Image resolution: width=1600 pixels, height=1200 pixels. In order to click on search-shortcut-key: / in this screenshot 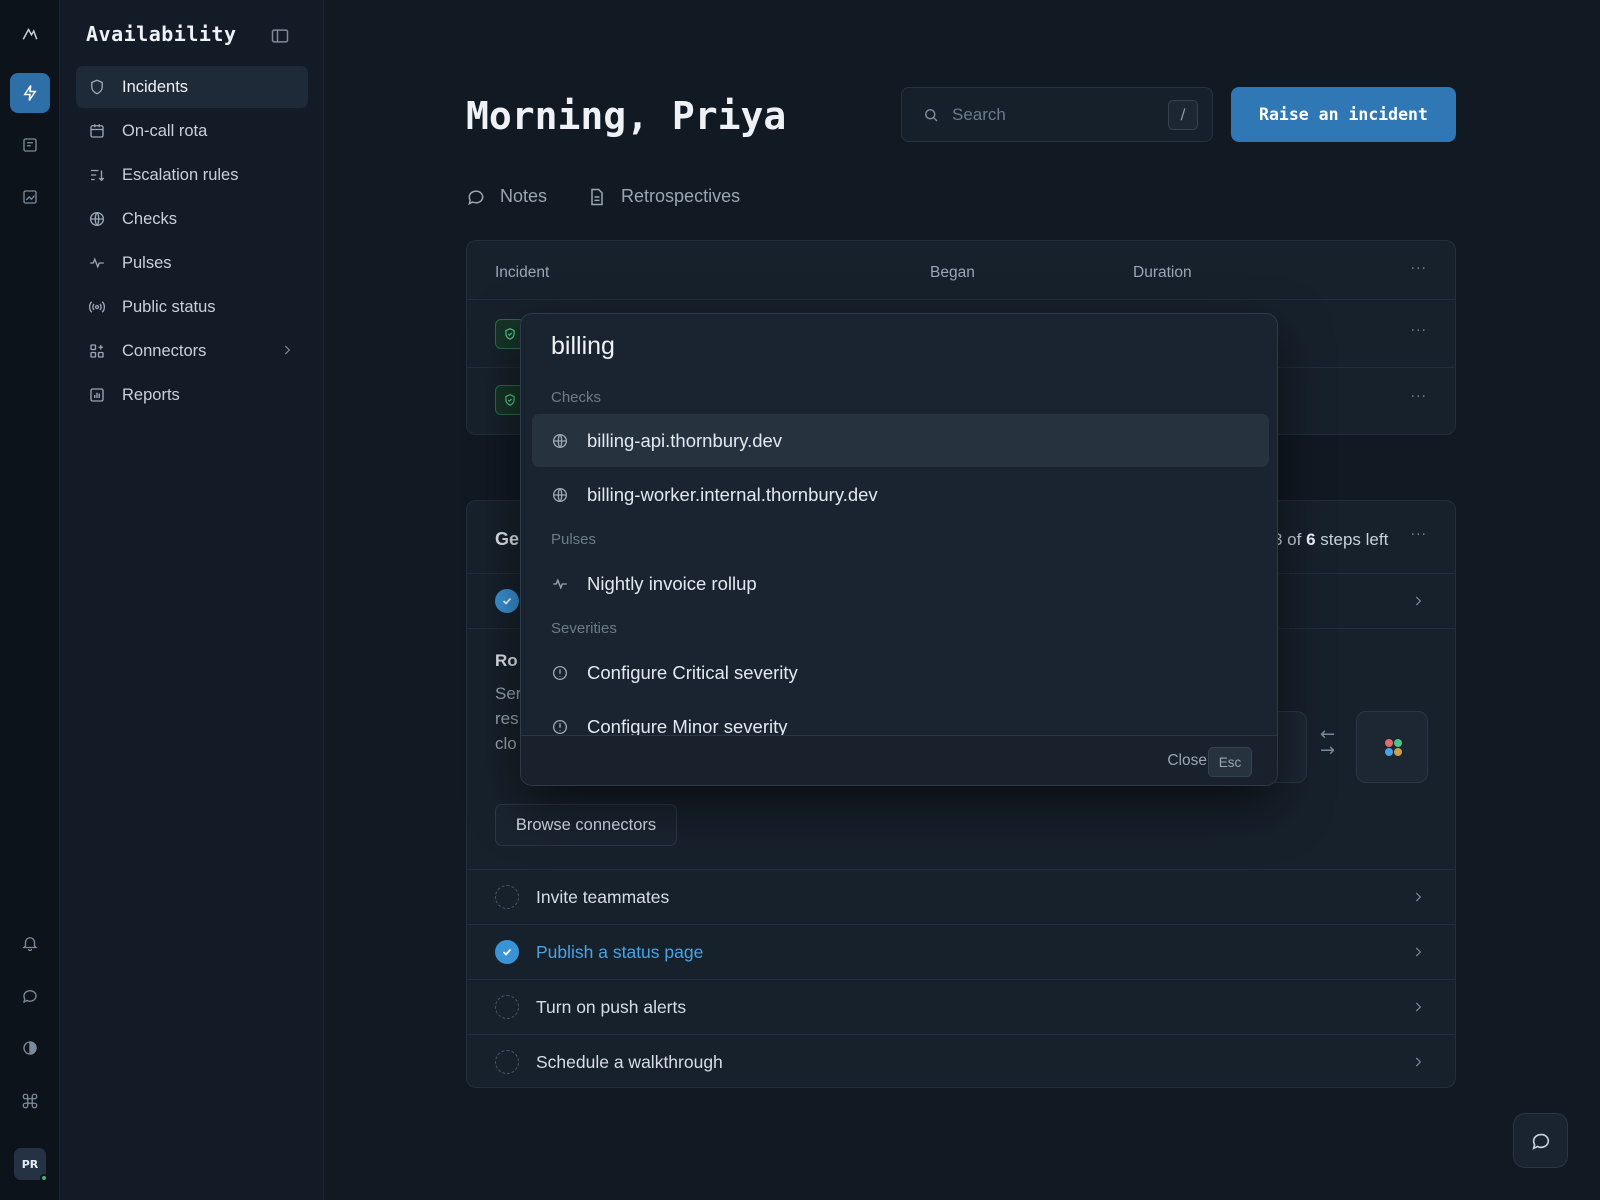, I will do `click(1183, 115)`.